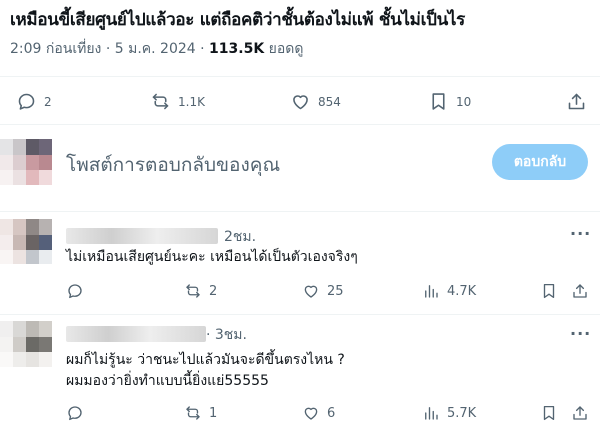 The height and width of the screenshot is (438, 600). What do you see at coordinates (167, 381) in the screenshot?
I see `reply-text-line2: ผมมองว่ายิ่งทำแบบนี้ยิ่งแย่55555` at bounding box center [167, 381].